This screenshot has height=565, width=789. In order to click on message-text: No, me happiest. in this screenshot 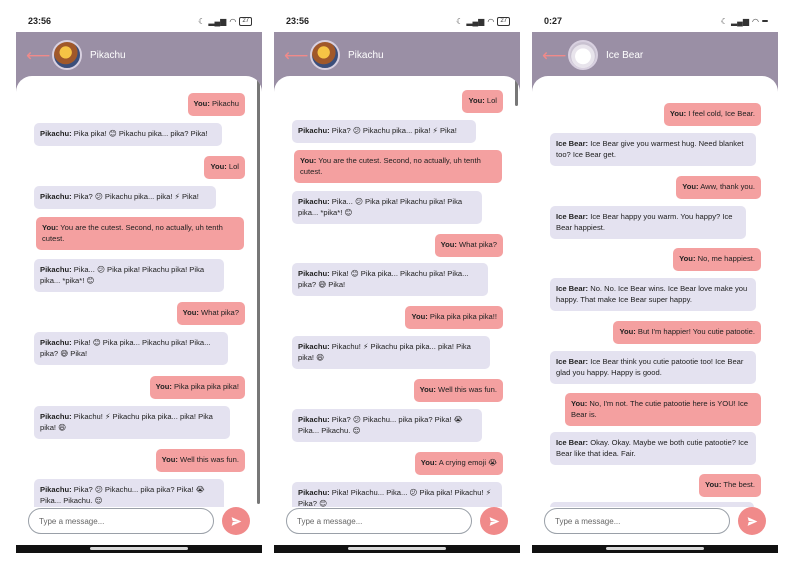, I will do `click(725, 258)`.